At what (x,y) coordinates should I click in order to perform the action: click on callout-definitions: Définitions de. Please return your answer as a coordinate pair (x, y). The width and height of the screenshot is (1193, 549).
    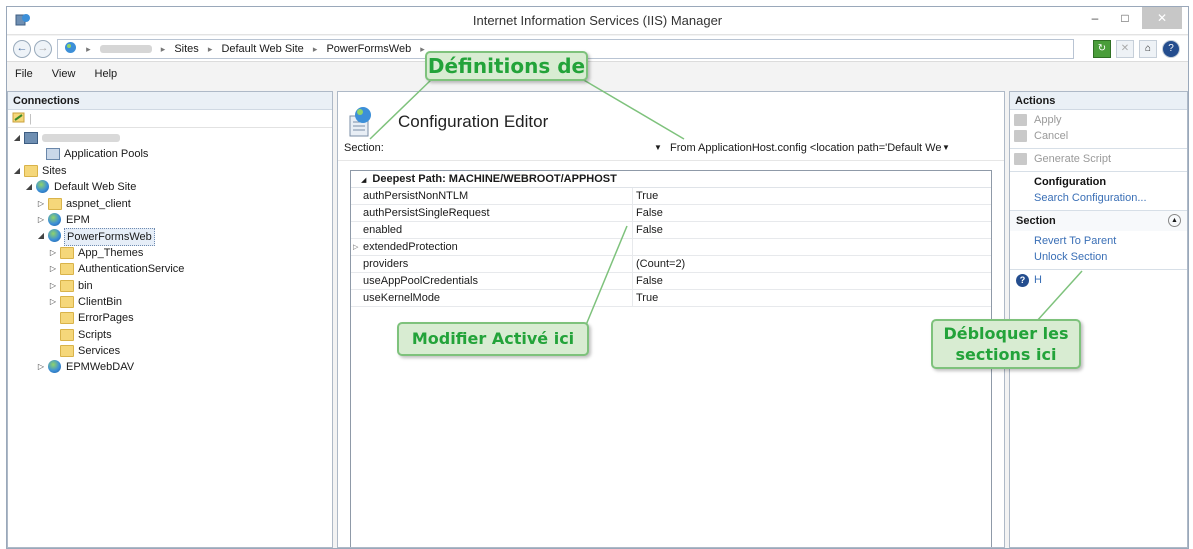
    Looking at the image, I should click on (506, 66).